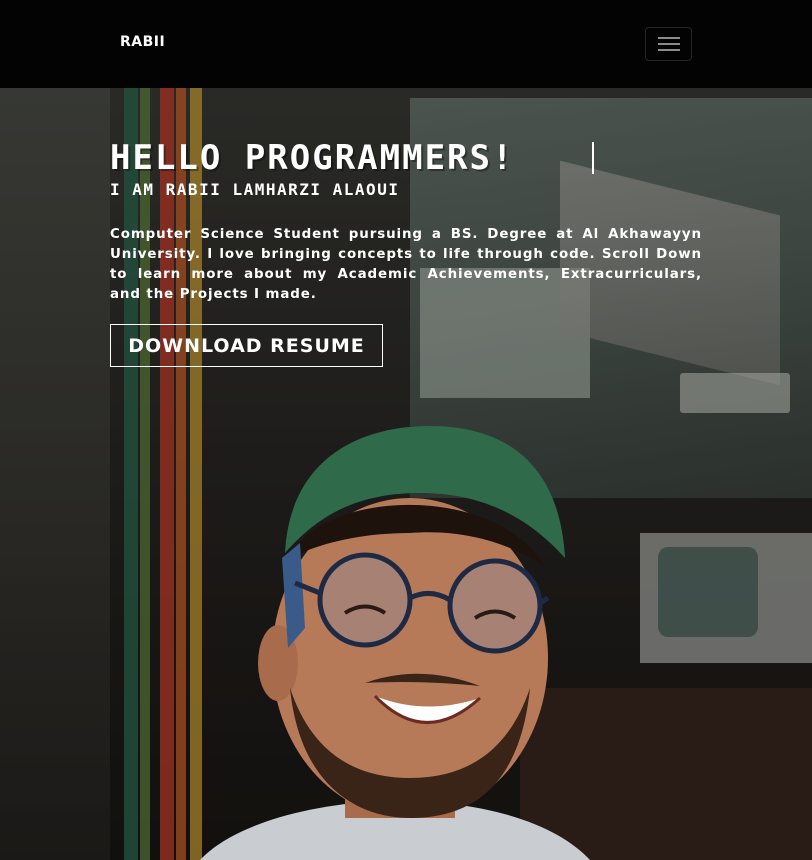 The height and width of the screenshot is (860, 812). I want to click on hamburger-menu-icon, so click(668, 44).